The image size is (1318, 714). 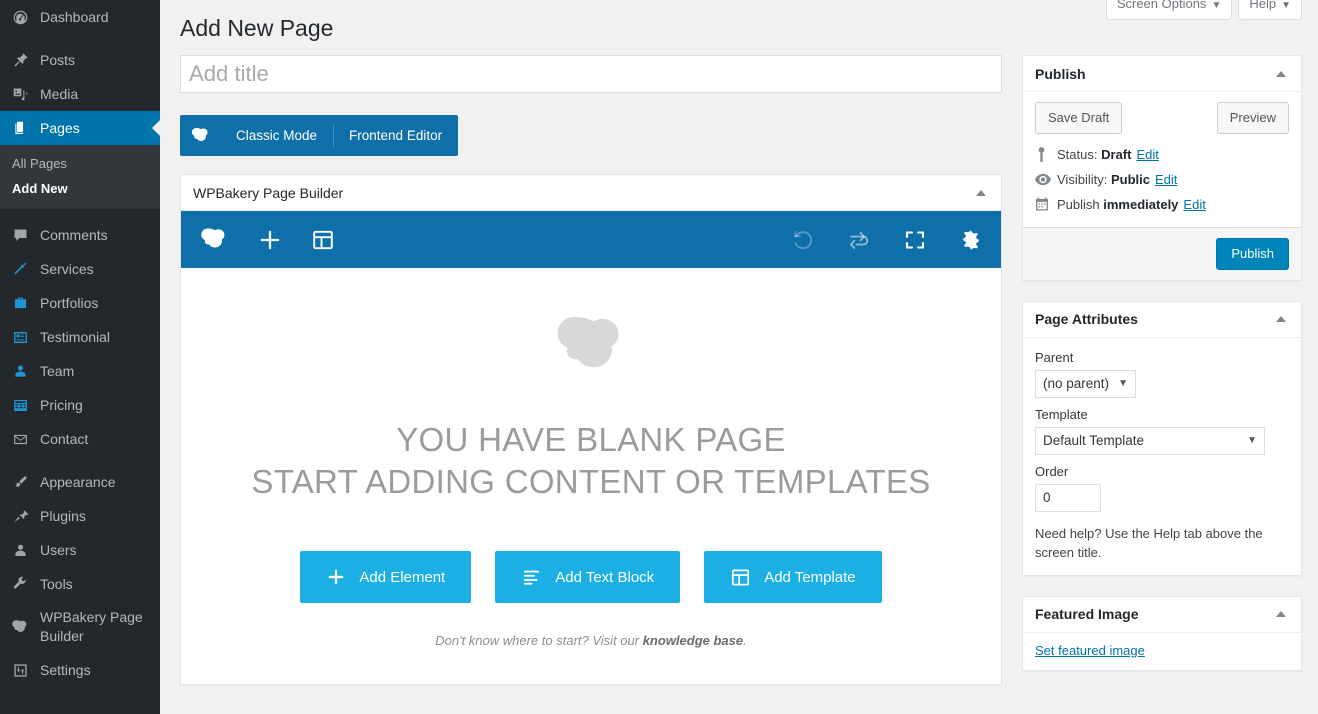 I want to click on sidebar-item-appearance: Appearance, so click(x=80, y=482).